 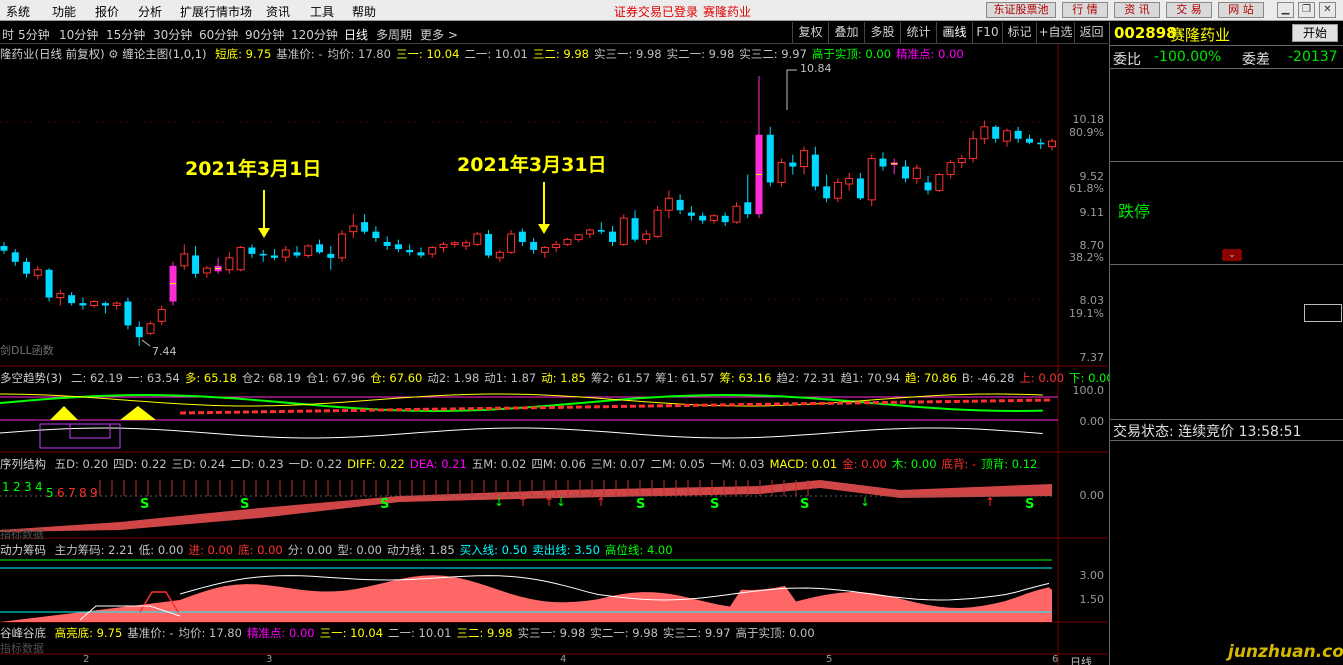 I want to click on multi-stock-button: 多股, so click(x=882, y=32).